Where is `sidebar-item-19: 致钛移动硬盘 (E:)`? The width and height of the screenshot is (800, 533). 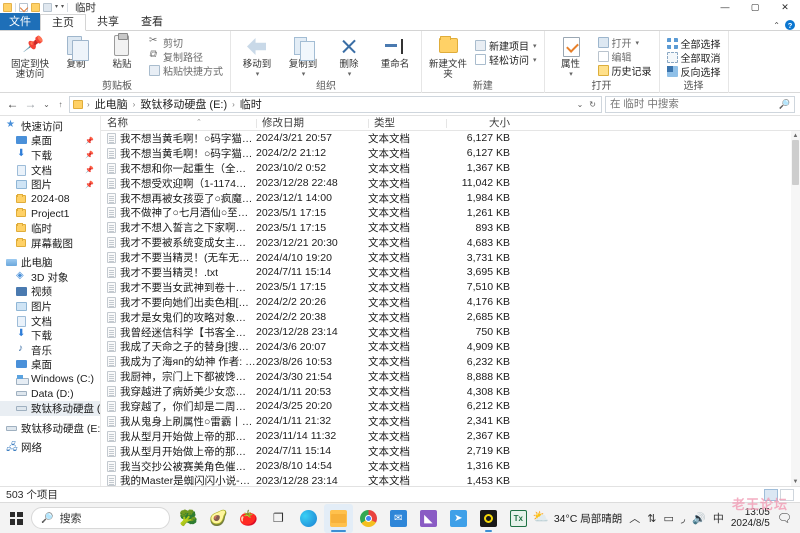
sidebar-item-19: 致钛移动硬盘 (E:) is located at coordinates (50, 408).